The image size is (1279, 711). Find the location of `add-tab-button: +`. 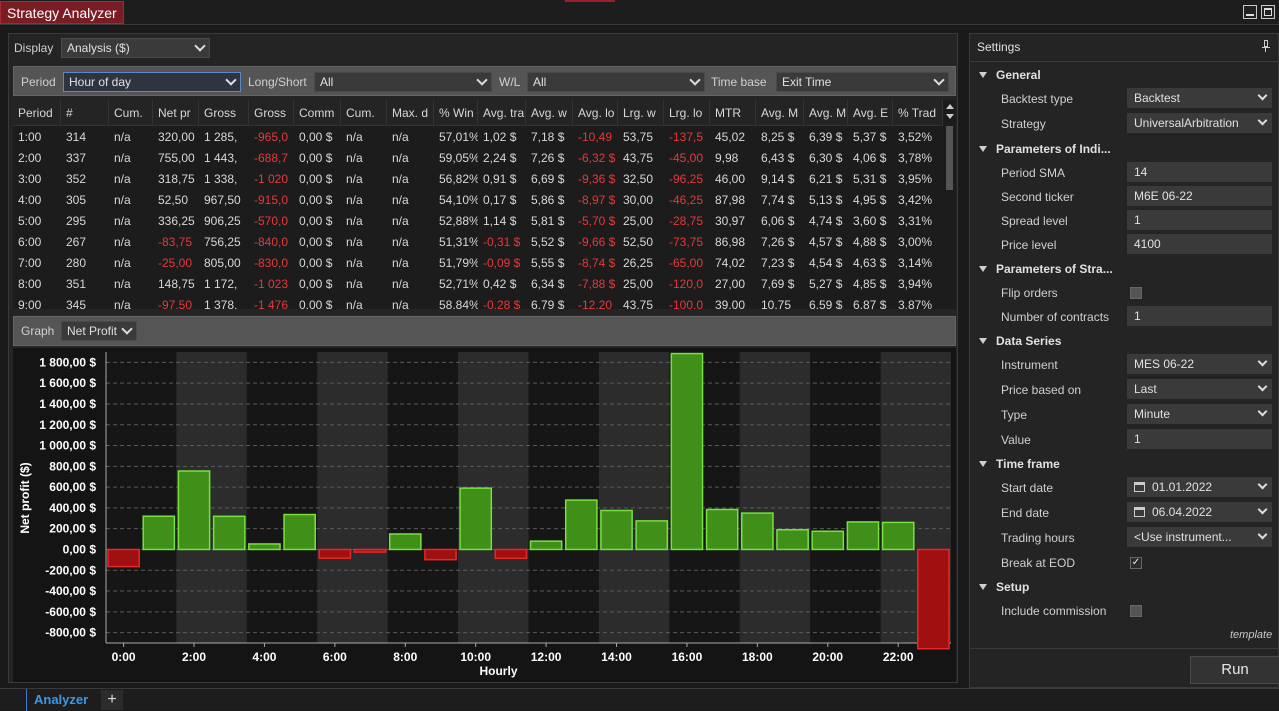

add-tab-button: + is located at coordinates (112, 700).